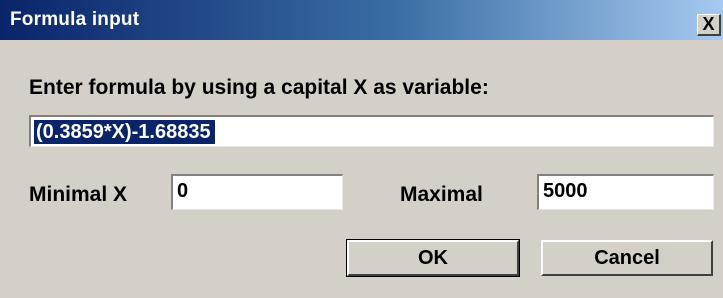 This screenshot has width=723, height=298. Describe the element at coordinates (371, 131) in the screenshot. I see `formula-input: (0.3859*X)-1.68835` at that location.